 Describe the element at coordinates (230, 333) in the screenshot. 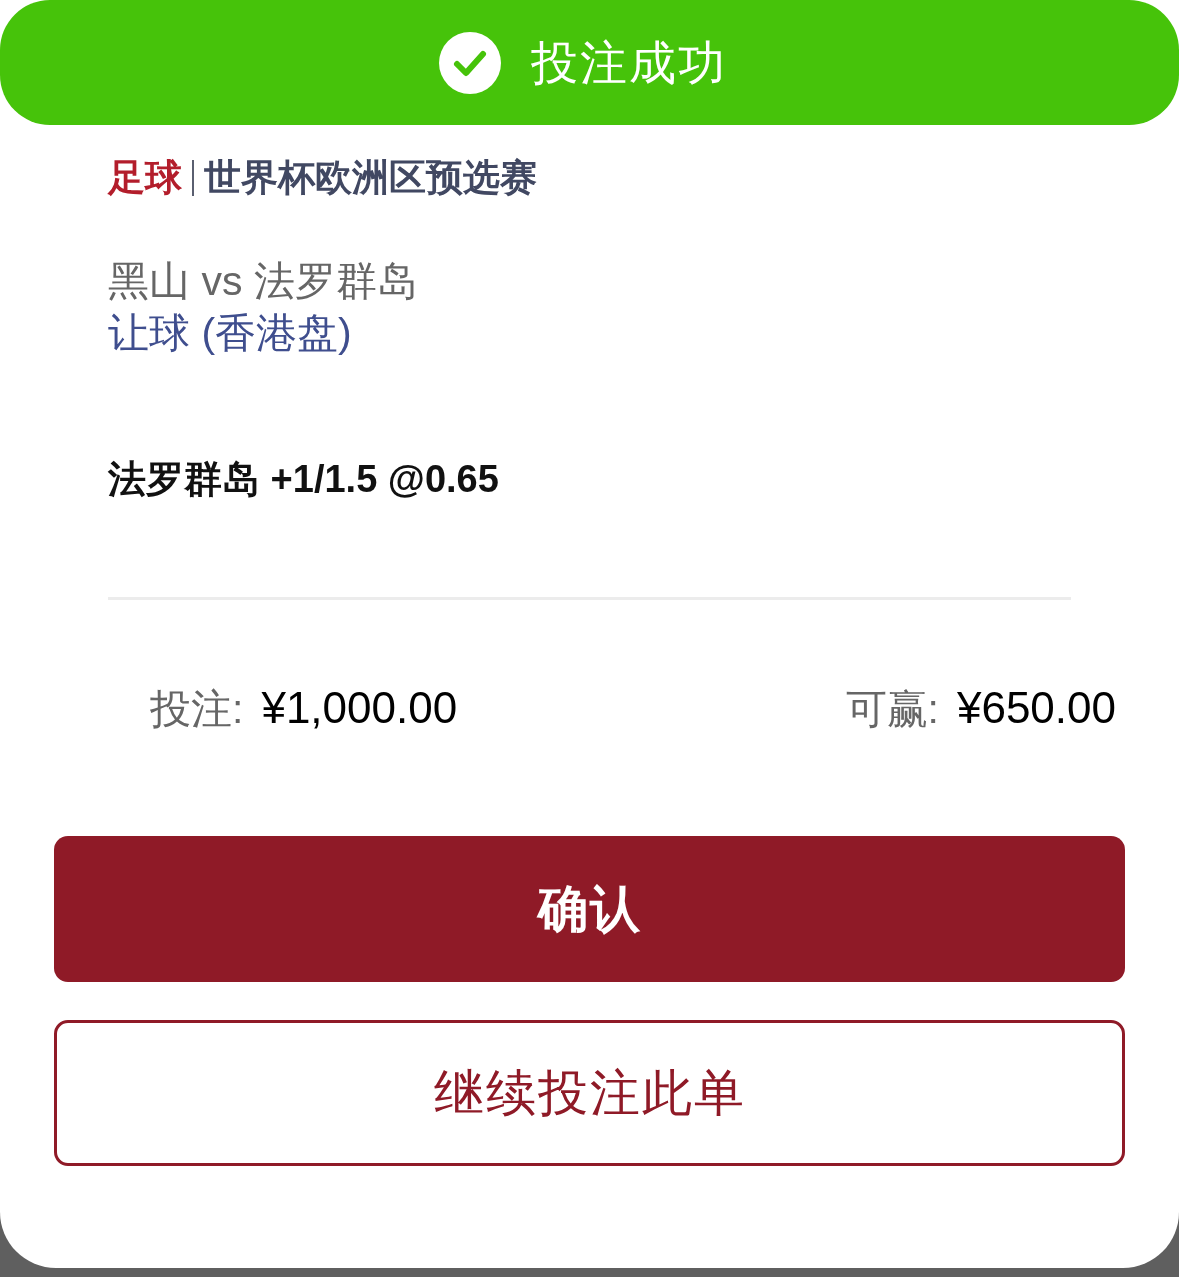

I see `market-type: 让球 (香港盘)` at that location.